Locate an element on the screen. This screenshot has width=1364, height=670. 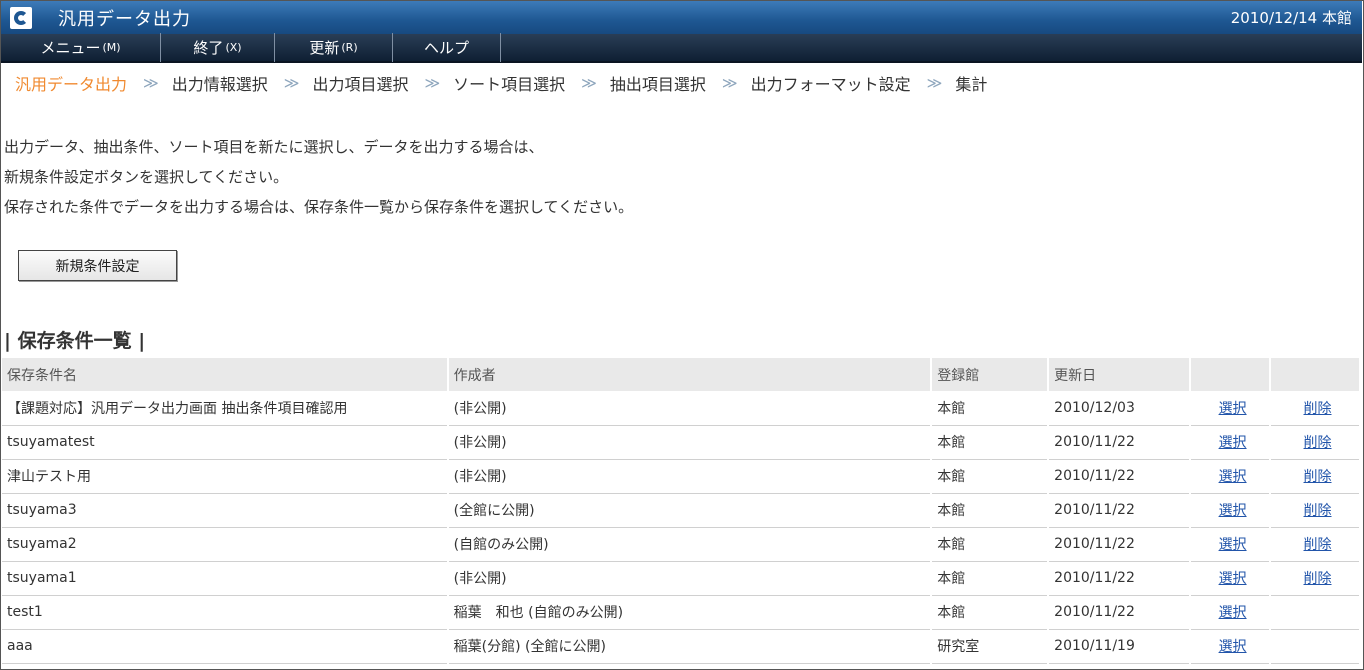
condition-author: 稲葉(分館) (全館に公開) is located at coordinates (690, 646).